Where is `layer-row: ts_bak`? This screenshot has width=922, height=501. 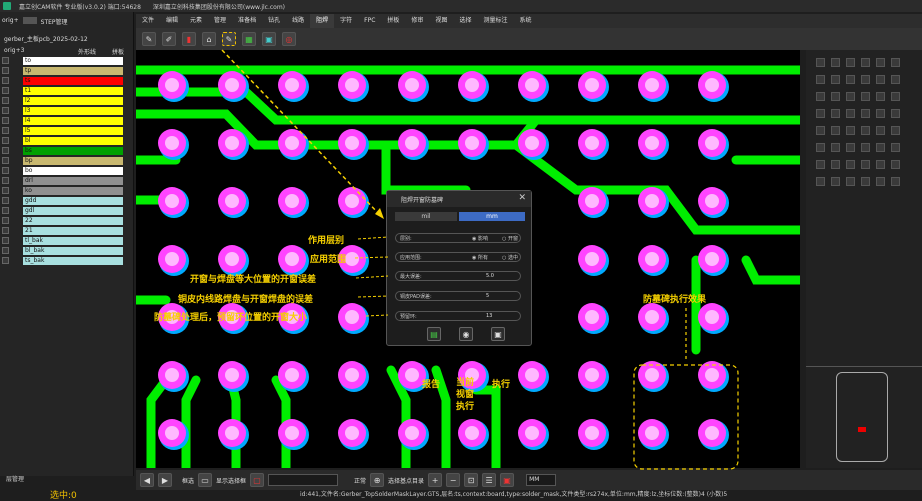 layer-row: ts_bak is located at coordinates (68, 260).